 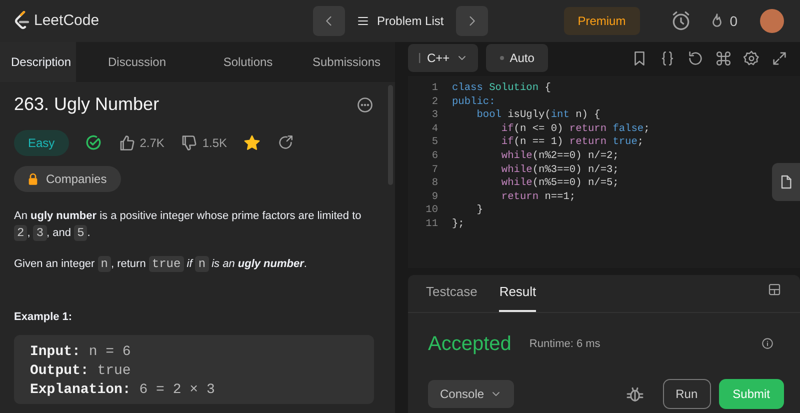 What do you see at coordinates (774, 290) in the screenshot?
I see `layout-icon` at bounding box center [774, 290].